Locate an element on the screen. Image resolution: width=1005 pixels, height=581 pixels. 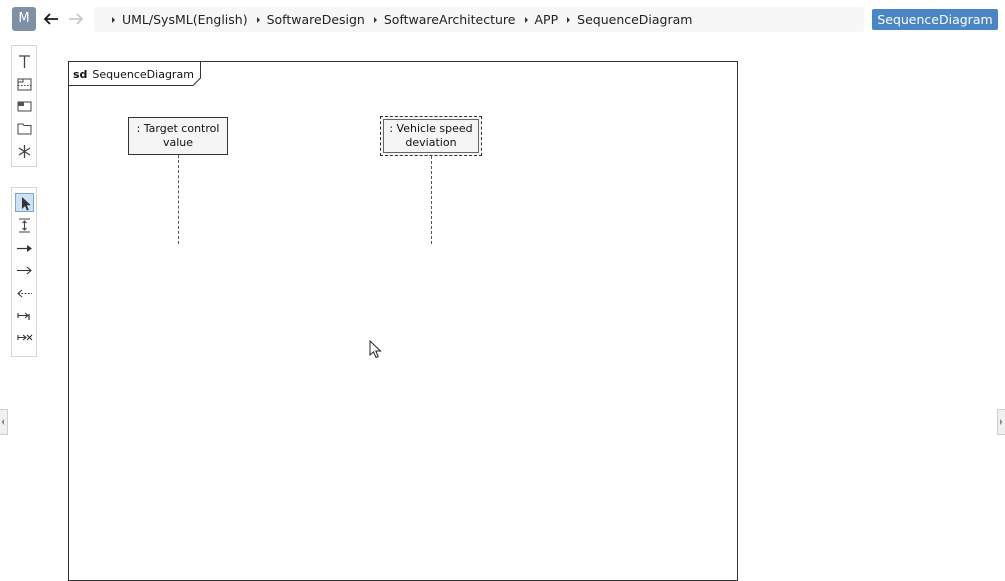
stop-tool is located at coordinates (24, 151).